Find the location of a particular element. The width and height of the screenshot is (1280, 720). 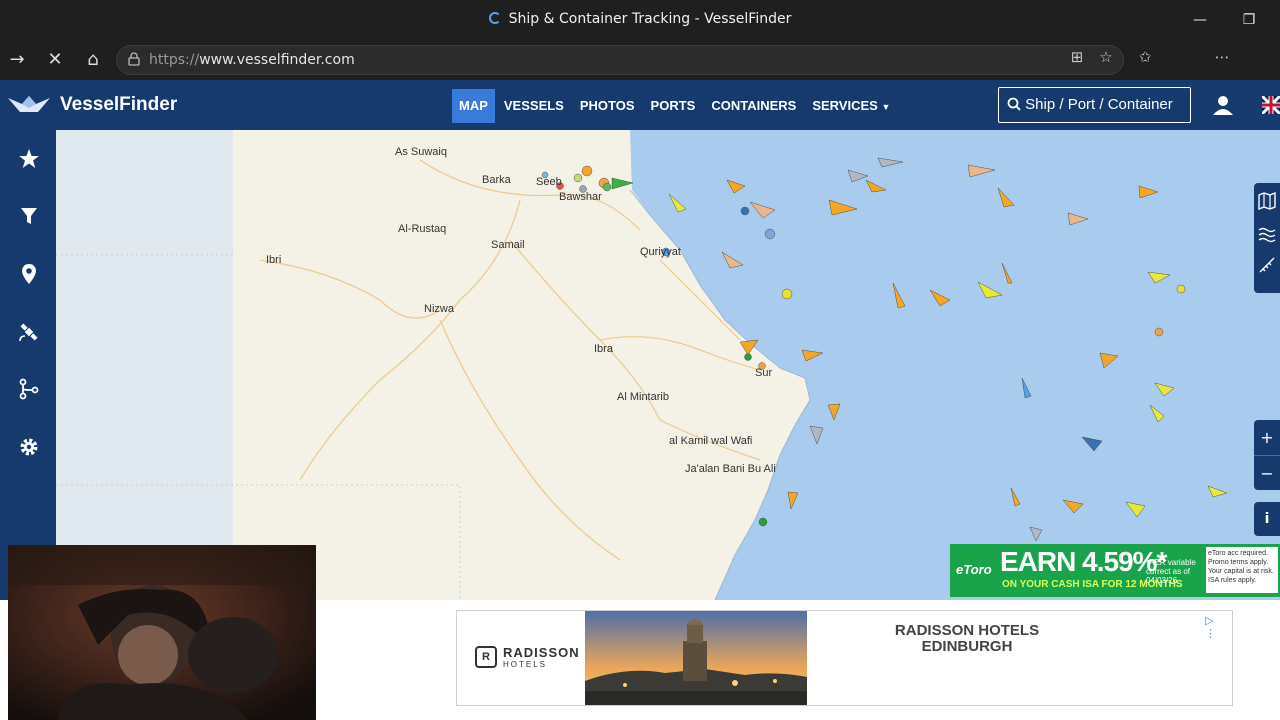

etoro-brand: eToro is located at coordinates (974, 569).